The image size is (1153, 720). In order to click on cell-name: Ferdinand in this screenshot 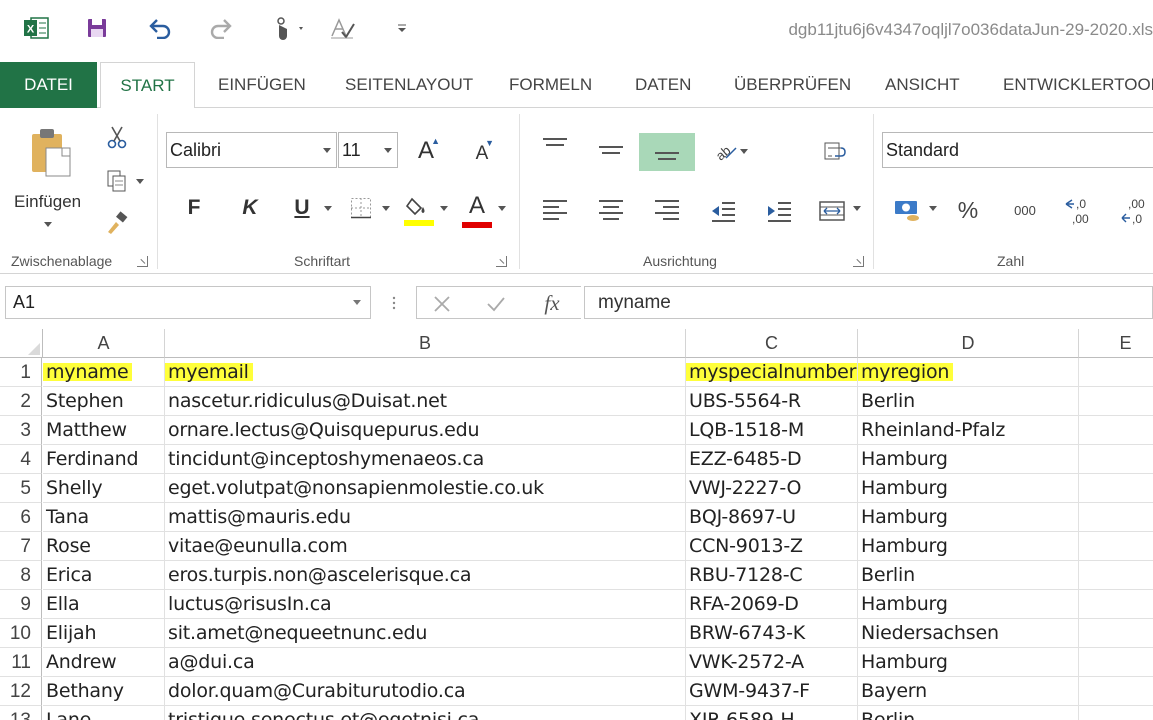, I will do `click(104, 459)`.